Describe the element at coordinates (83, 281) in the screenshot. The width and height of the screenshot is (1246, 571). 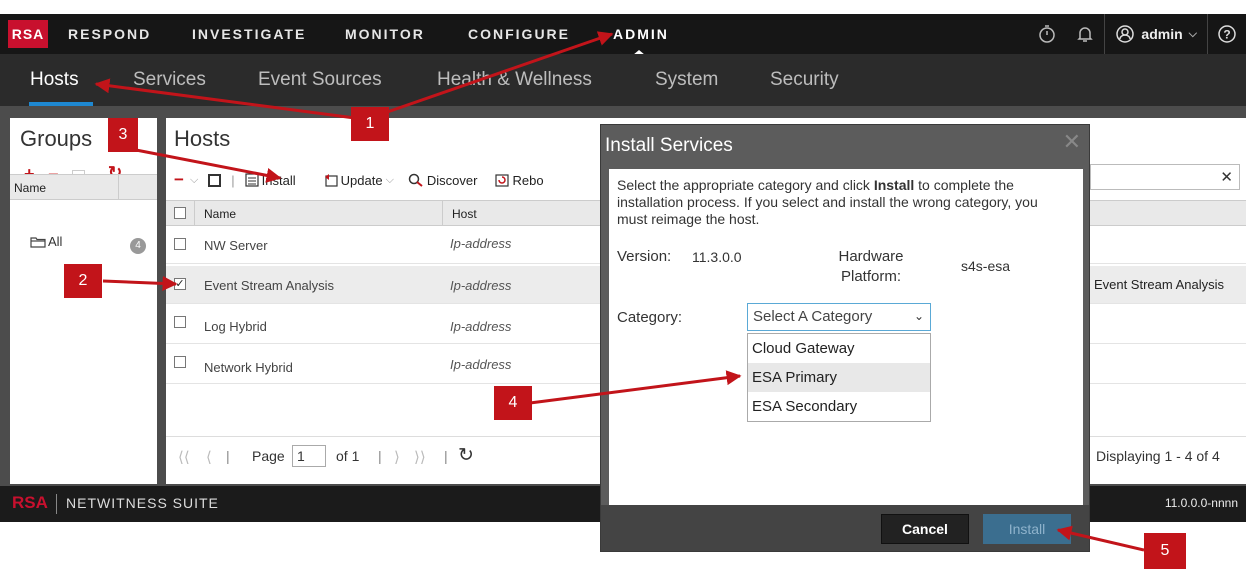
I see `callout-2: 2` at that location.